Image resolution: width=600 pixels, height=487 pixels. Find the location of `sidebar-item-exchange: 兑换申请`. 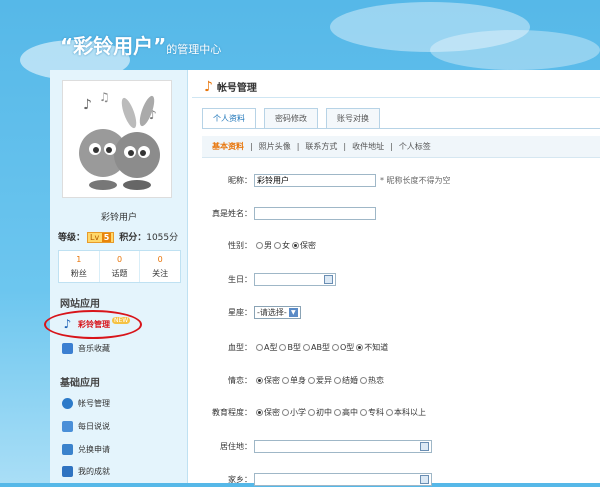

sidebar-item-exchange: 兑换申请 is located at coordinates (121, 449).